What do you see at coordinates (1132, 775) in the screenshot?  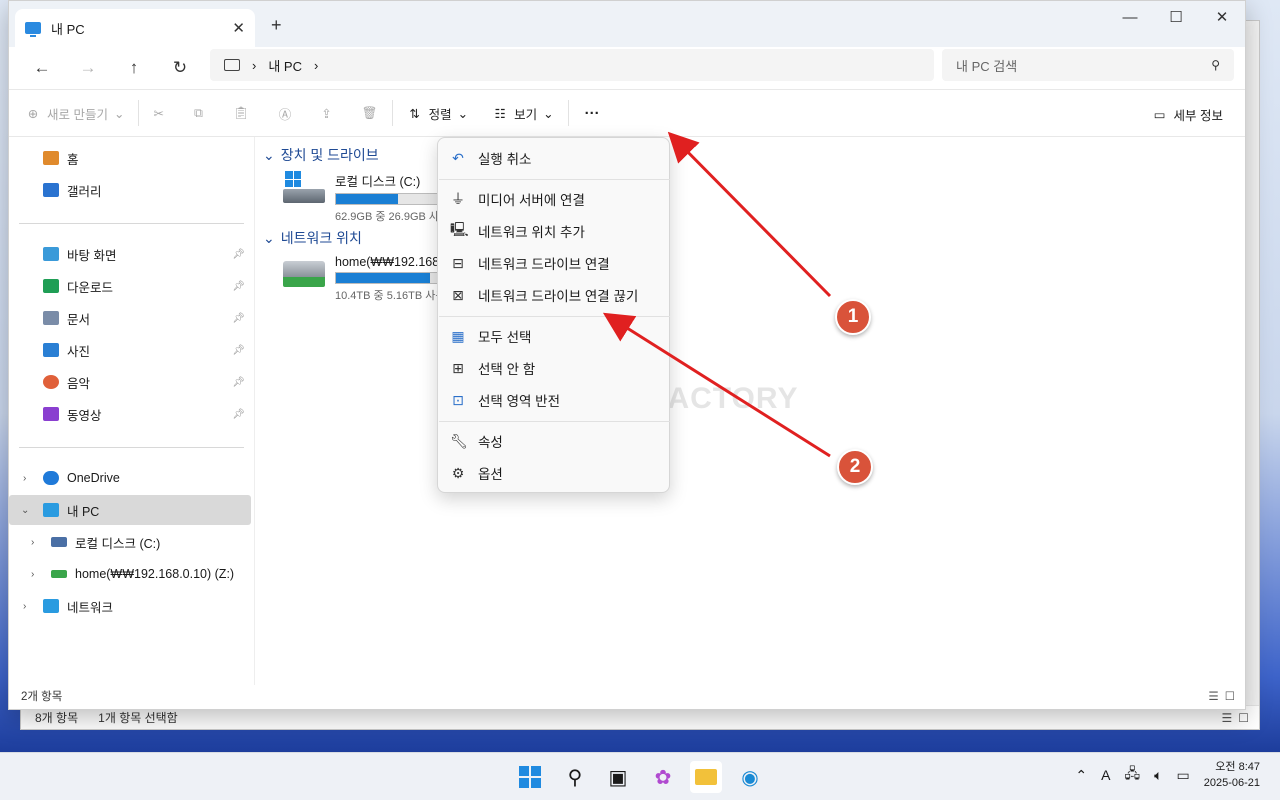 I see `network-status-icon: 🖧︎` at bounding box center [1132, 775].